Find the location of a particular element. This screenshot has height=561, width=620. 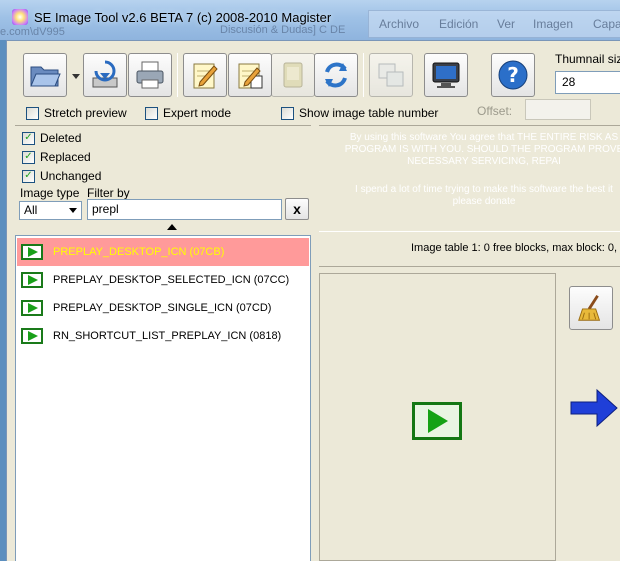

tablet-button is located at coordinates (293, 75).